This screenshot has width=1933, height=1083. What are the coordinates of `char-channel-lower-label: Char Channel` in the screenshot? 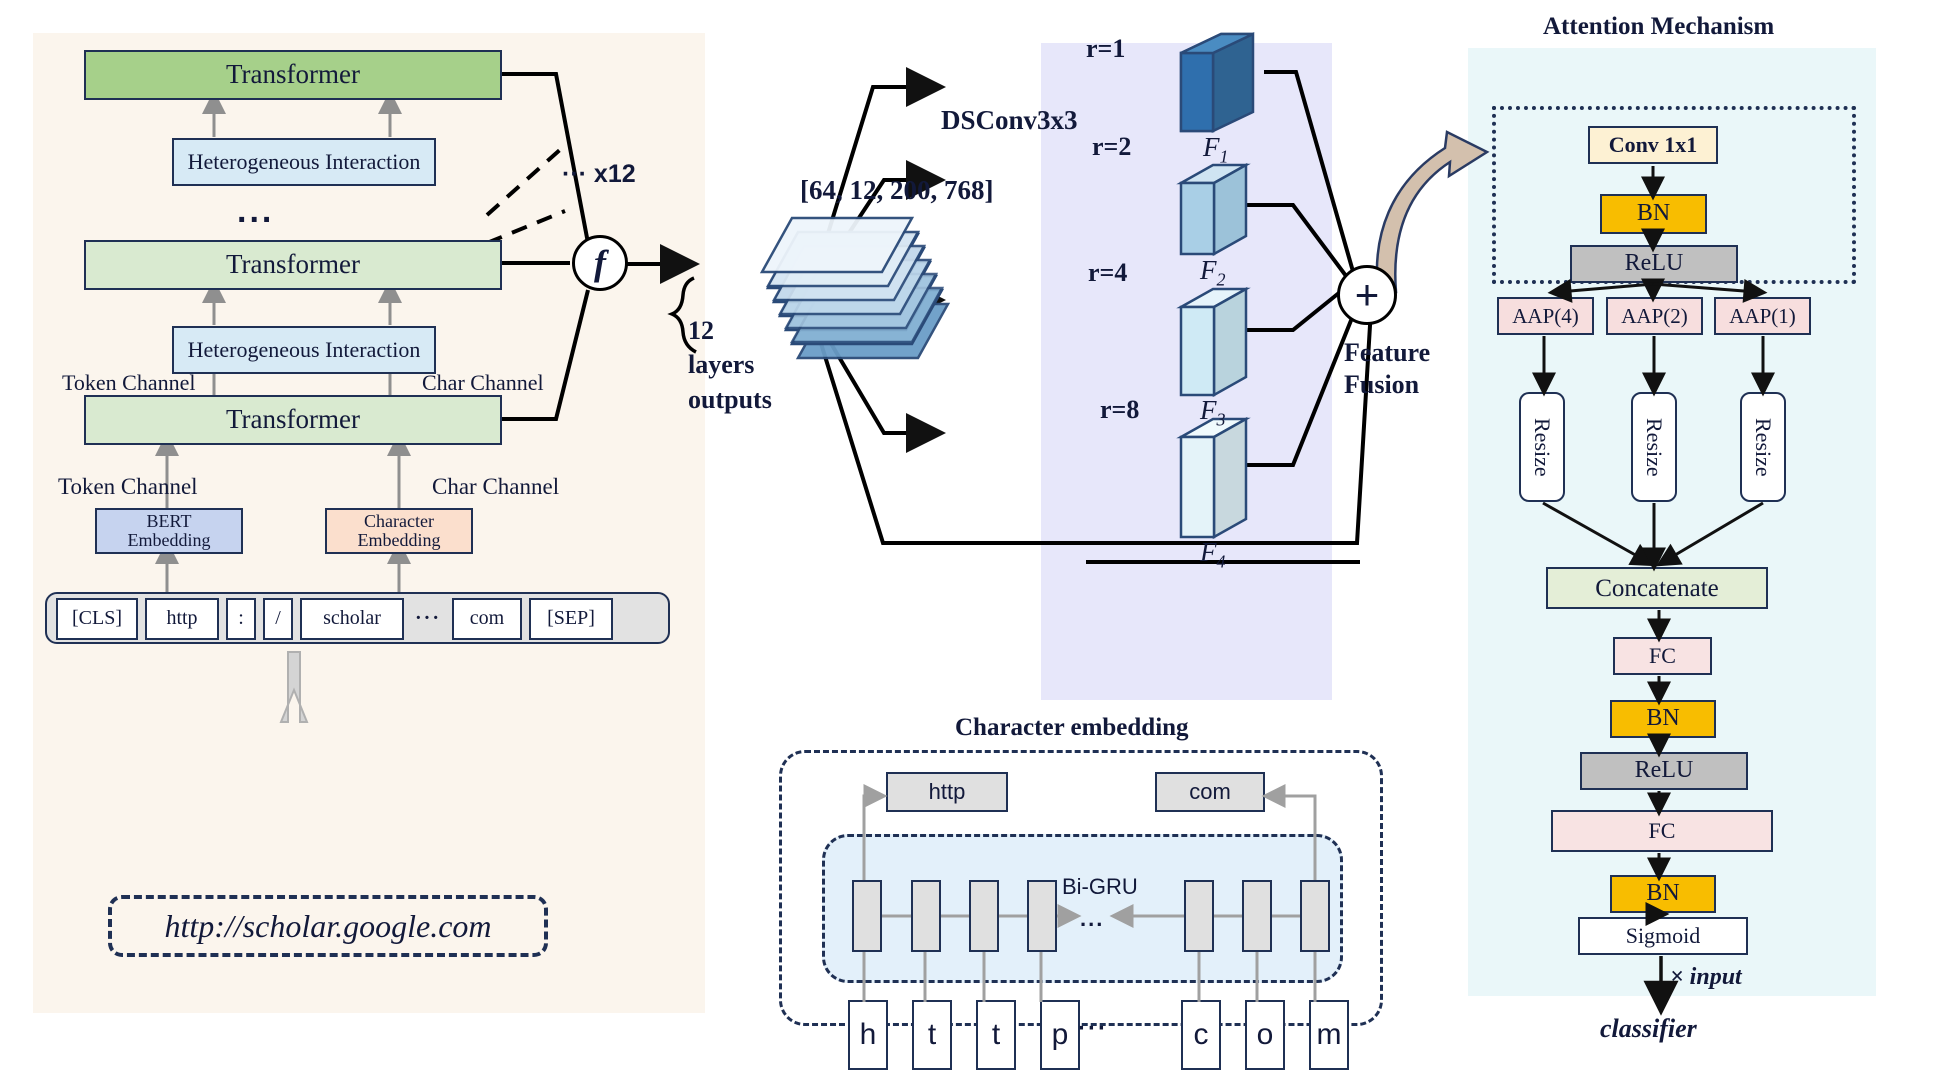 It's located at (496, 486).